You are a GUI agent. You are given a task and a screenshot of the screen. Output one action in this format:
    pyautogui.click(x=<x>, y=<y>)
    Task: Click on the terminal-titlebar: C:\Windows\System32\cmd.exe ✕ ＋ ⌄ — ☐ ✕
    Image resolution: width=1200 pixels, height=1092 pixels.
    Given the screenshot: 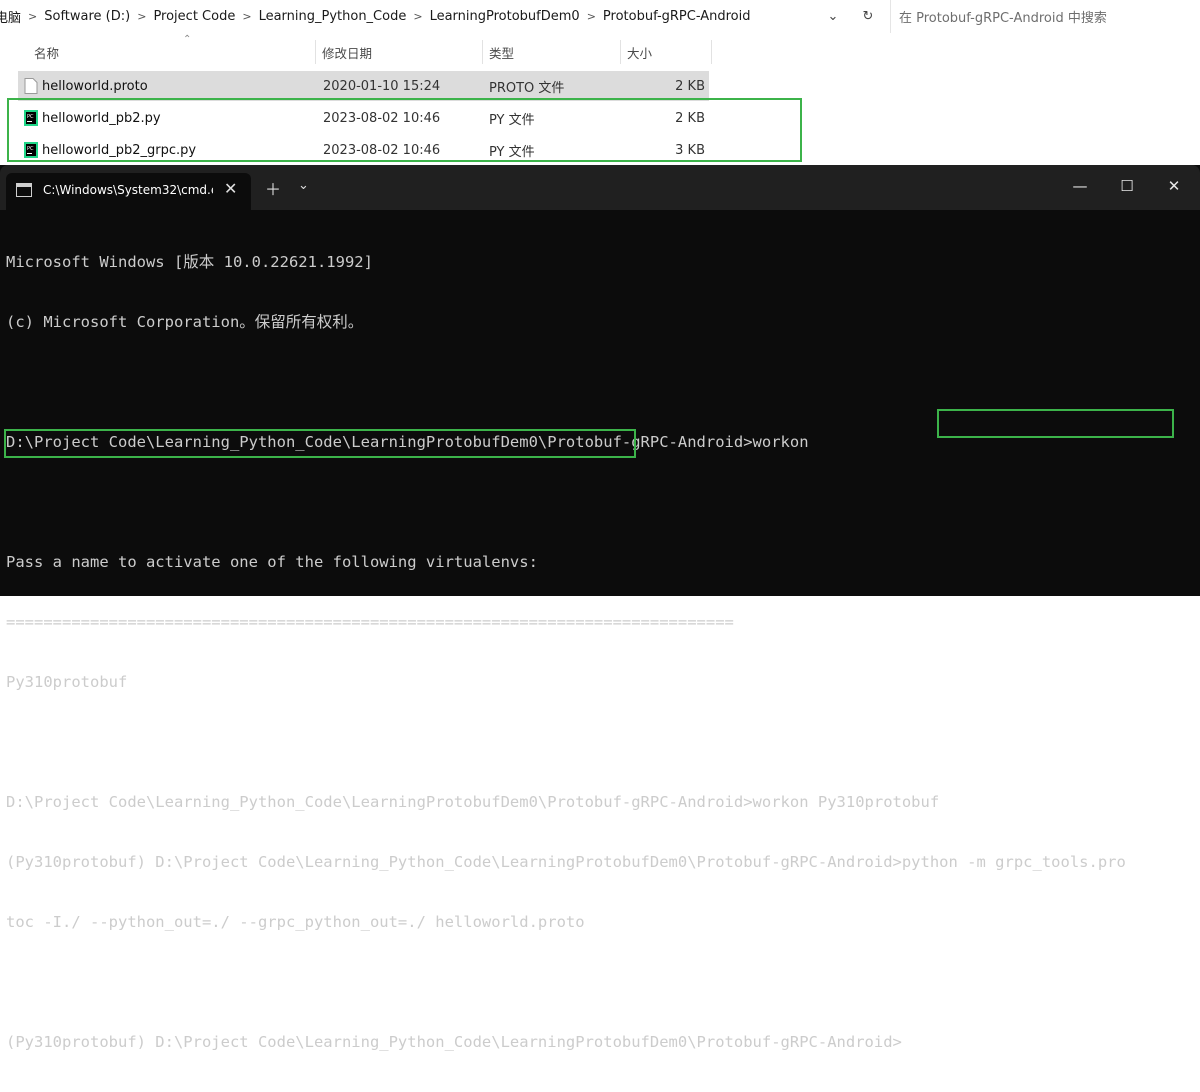 What is the action you would take?
    pyautogui.click(x=600, y=187)
    